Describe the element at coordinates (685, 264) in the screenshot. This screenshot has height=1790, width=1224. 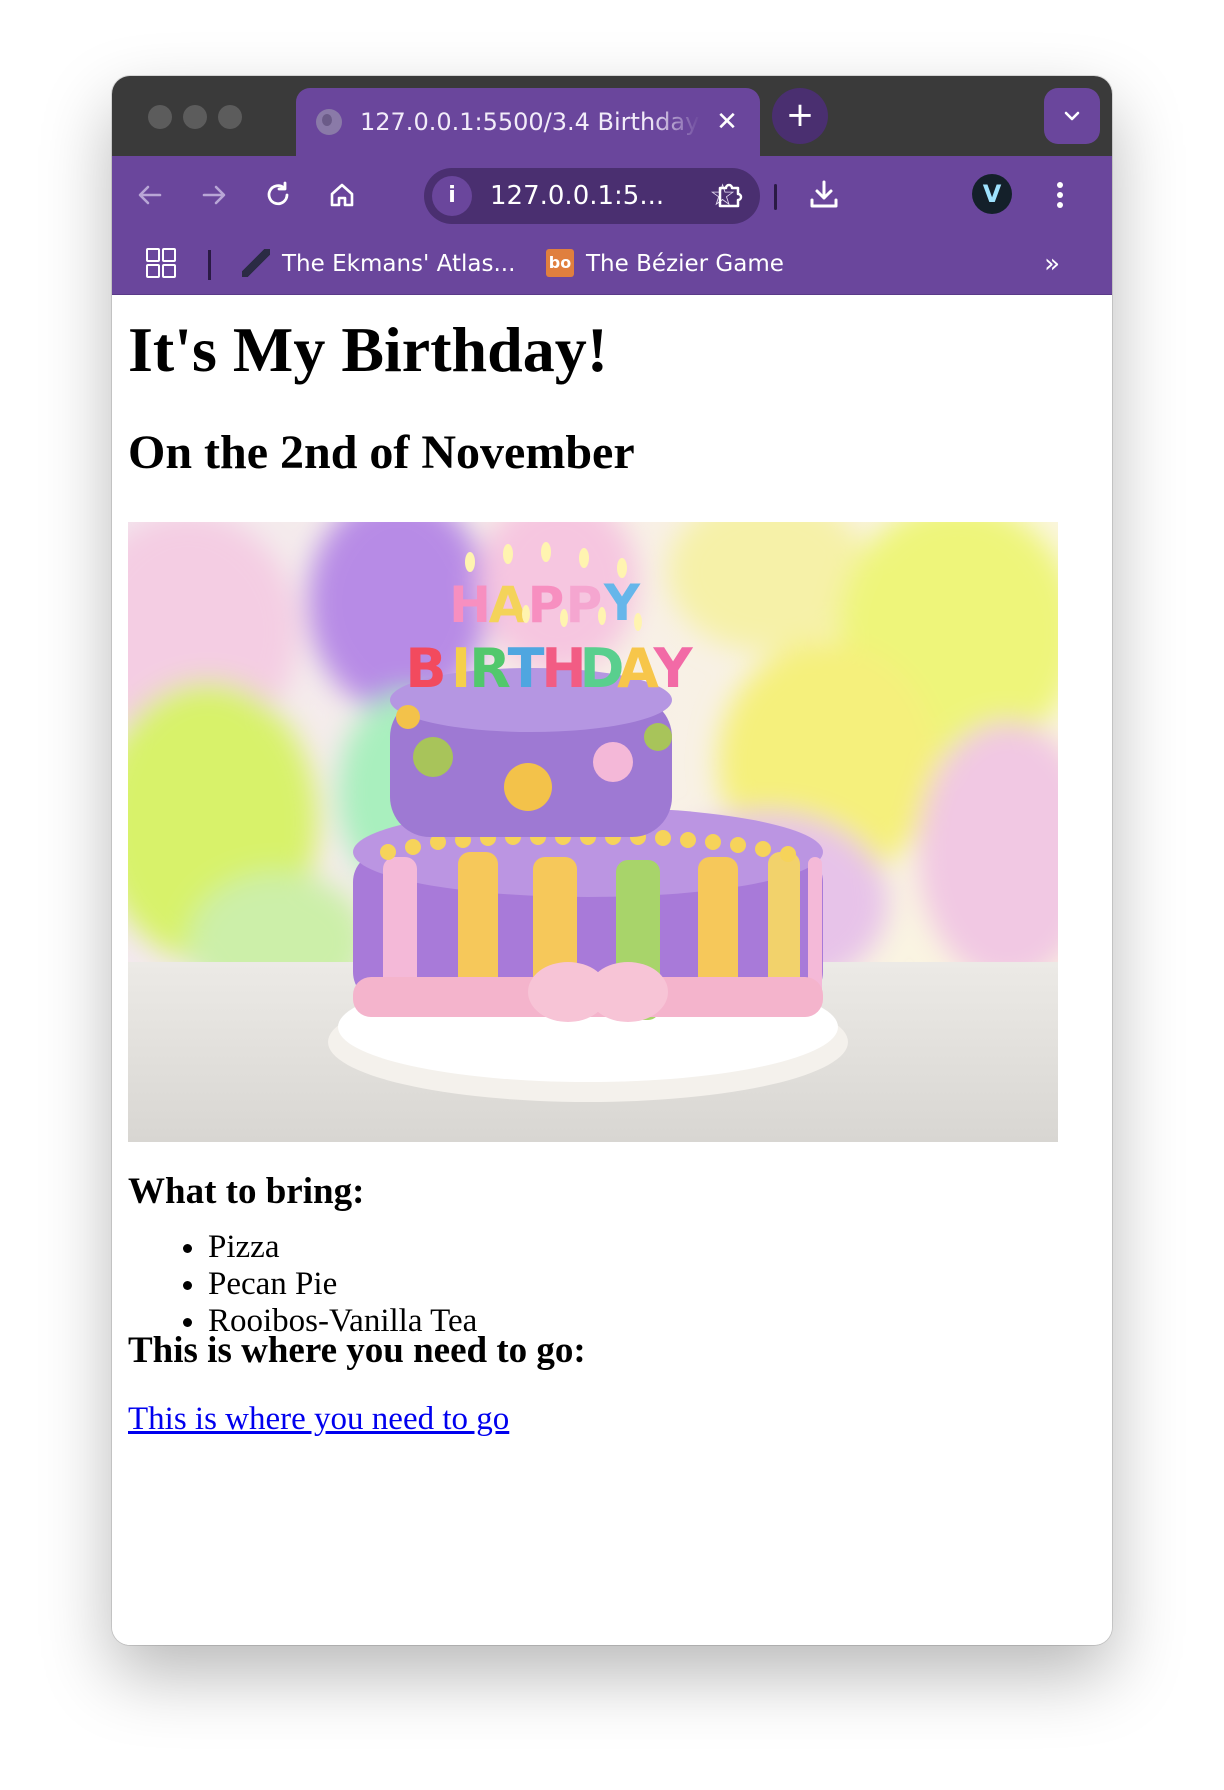
I see `bookmark-label: The Bézier Game` at that location.